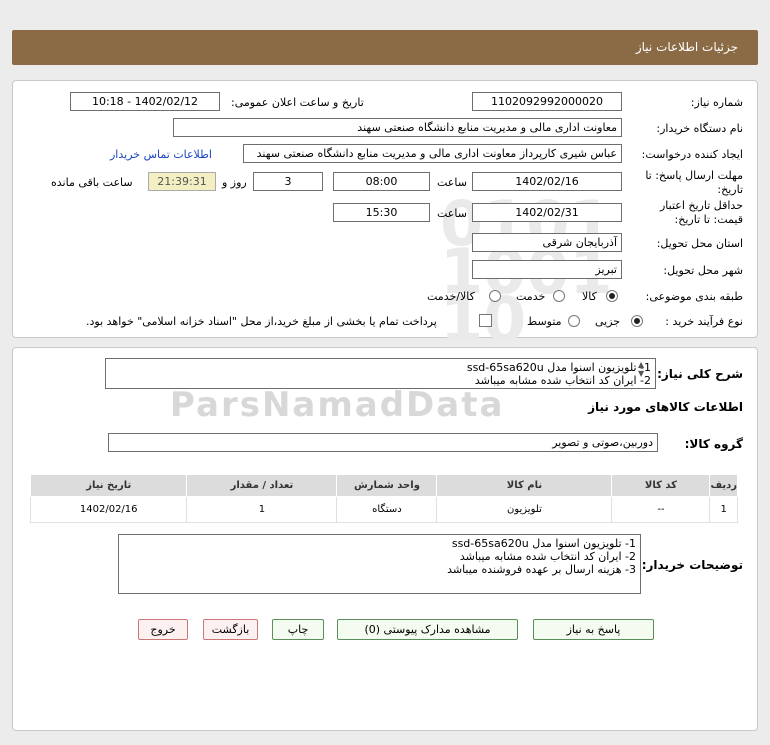 Image resolution: width=770 pixels, height=745 pixels. I want to click on reply-deadline-time-field: 08:00, so click(381, 181).